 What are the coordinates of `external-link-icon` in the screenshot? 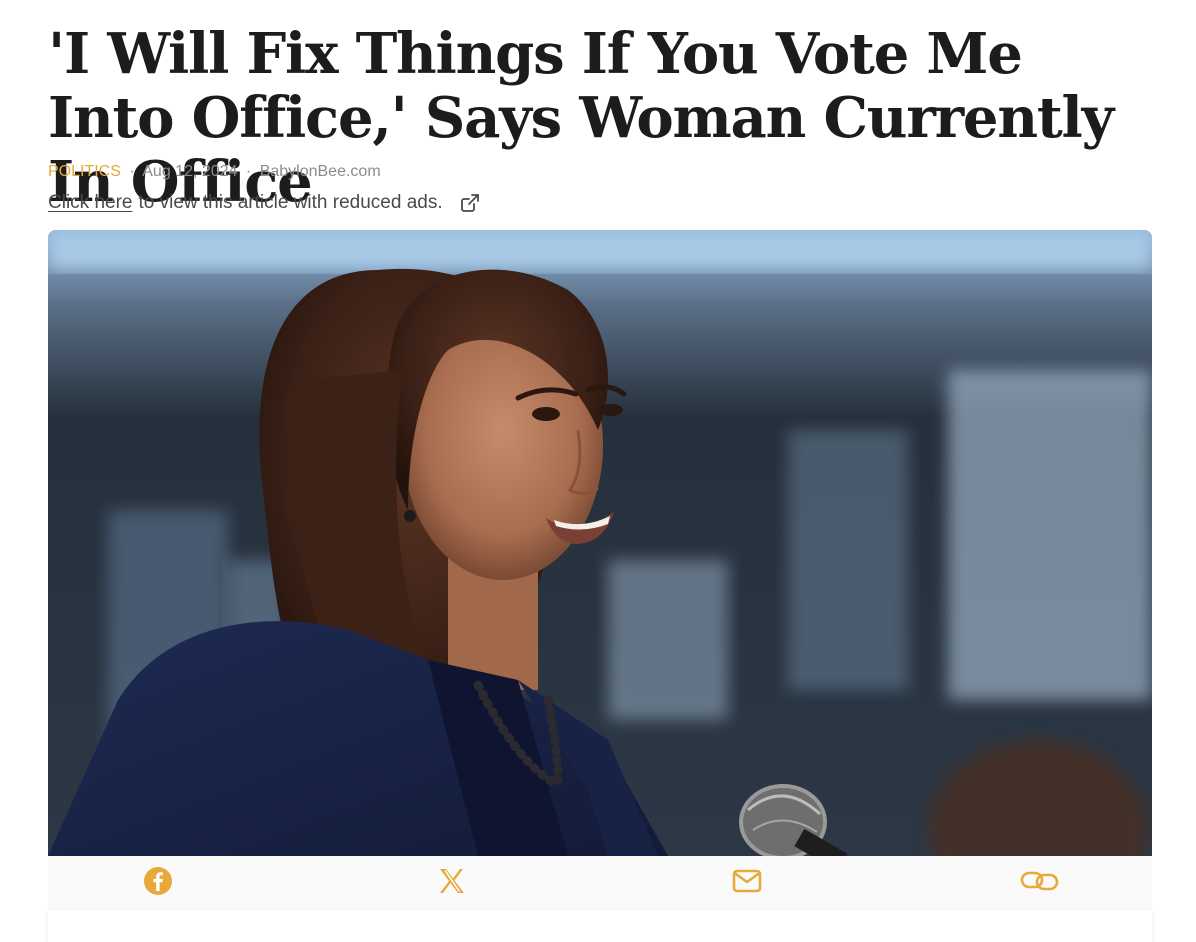 It's located at (470, 203).